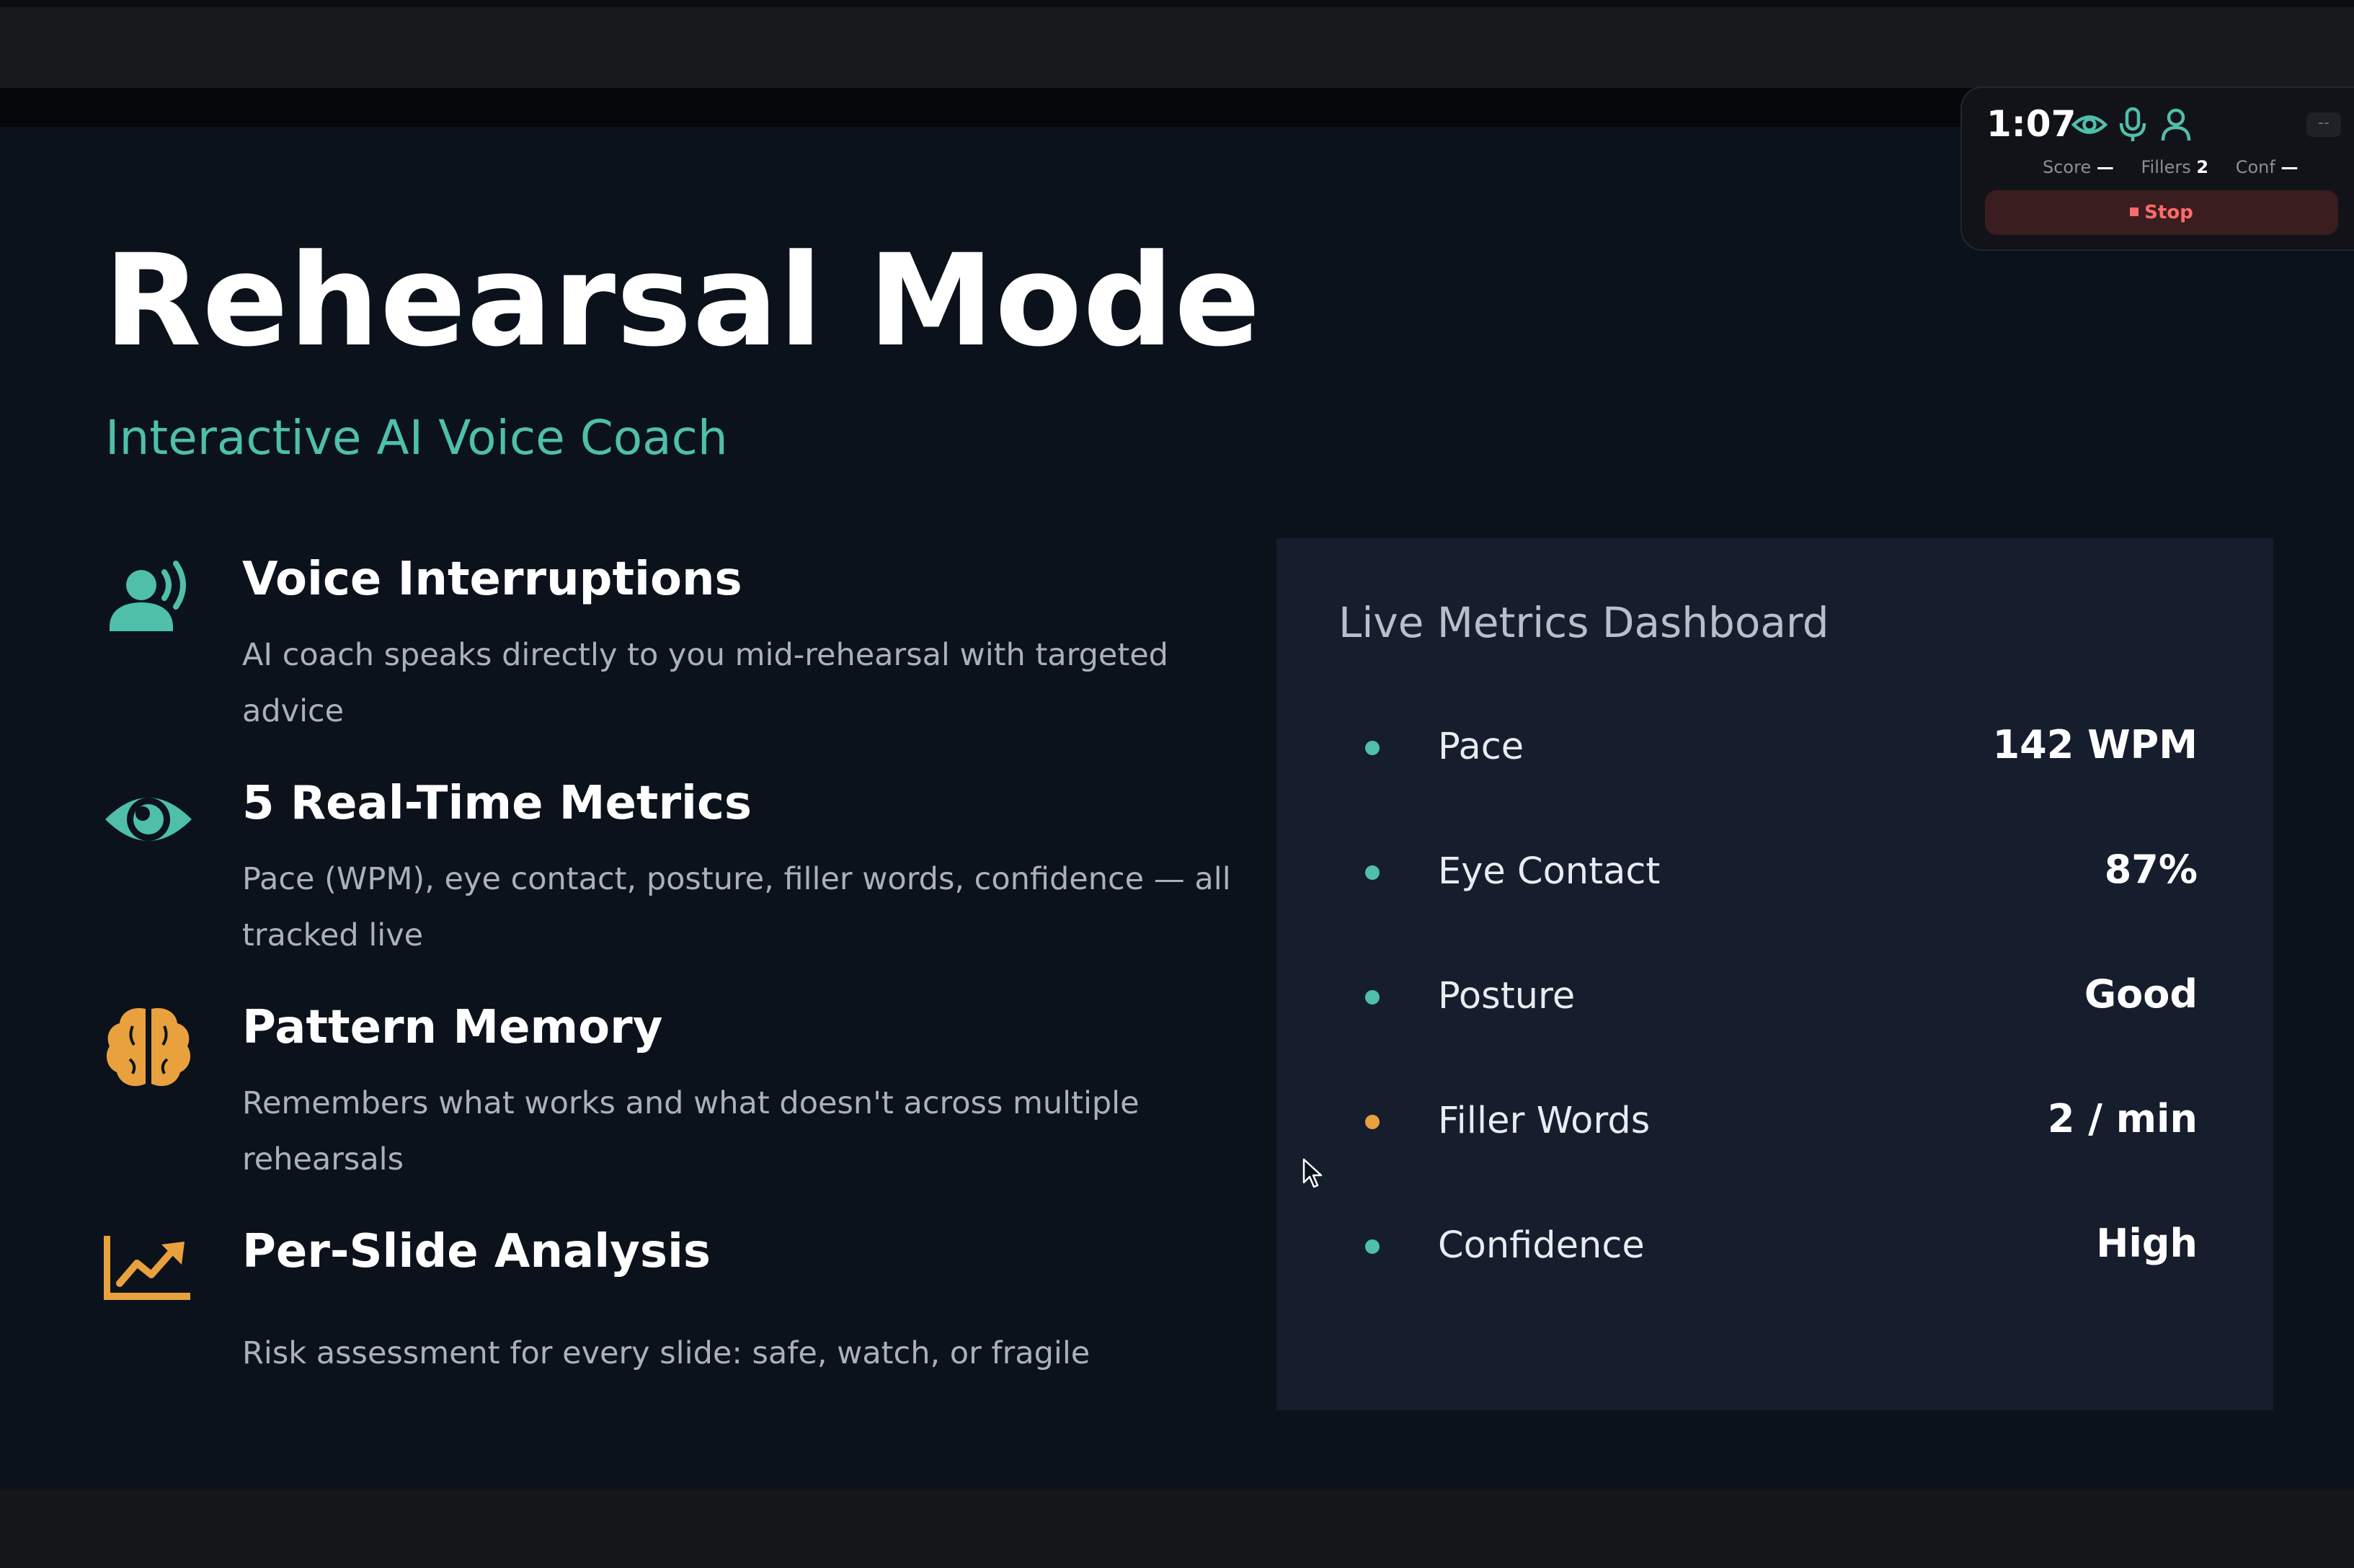 Image resolution: width=2354 pixels, height=1568 pixels. What do you see at coordinates (2141, 994) in the screenshot?
I see `metric-value: Good` at bounding box center [2141, 994].